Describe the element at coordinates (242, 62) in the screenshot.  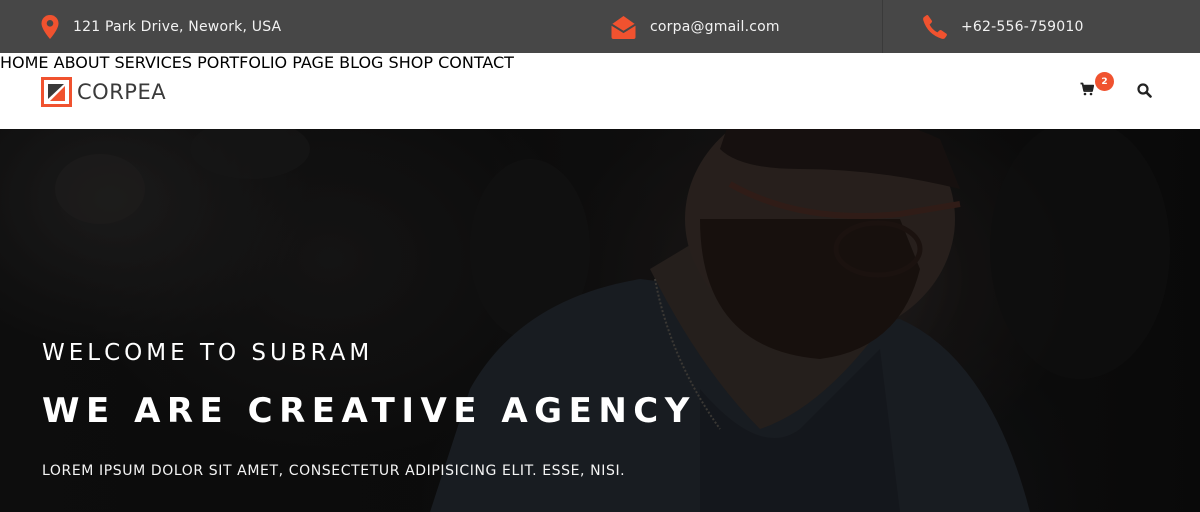
I see `nav-portfolio: PORTFOLIO` at that location.